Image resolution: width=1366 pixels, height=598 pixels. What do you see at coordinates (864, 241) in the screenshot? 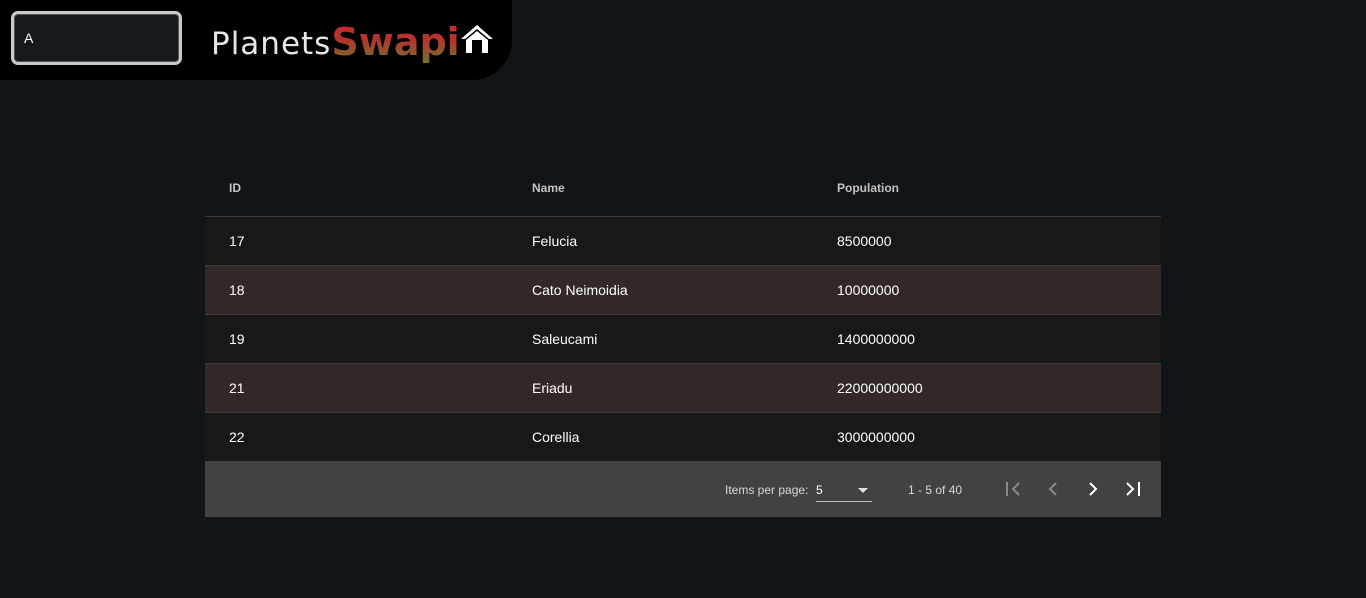
I see `cell-population: 8500000` at bounding box center [864, 241].